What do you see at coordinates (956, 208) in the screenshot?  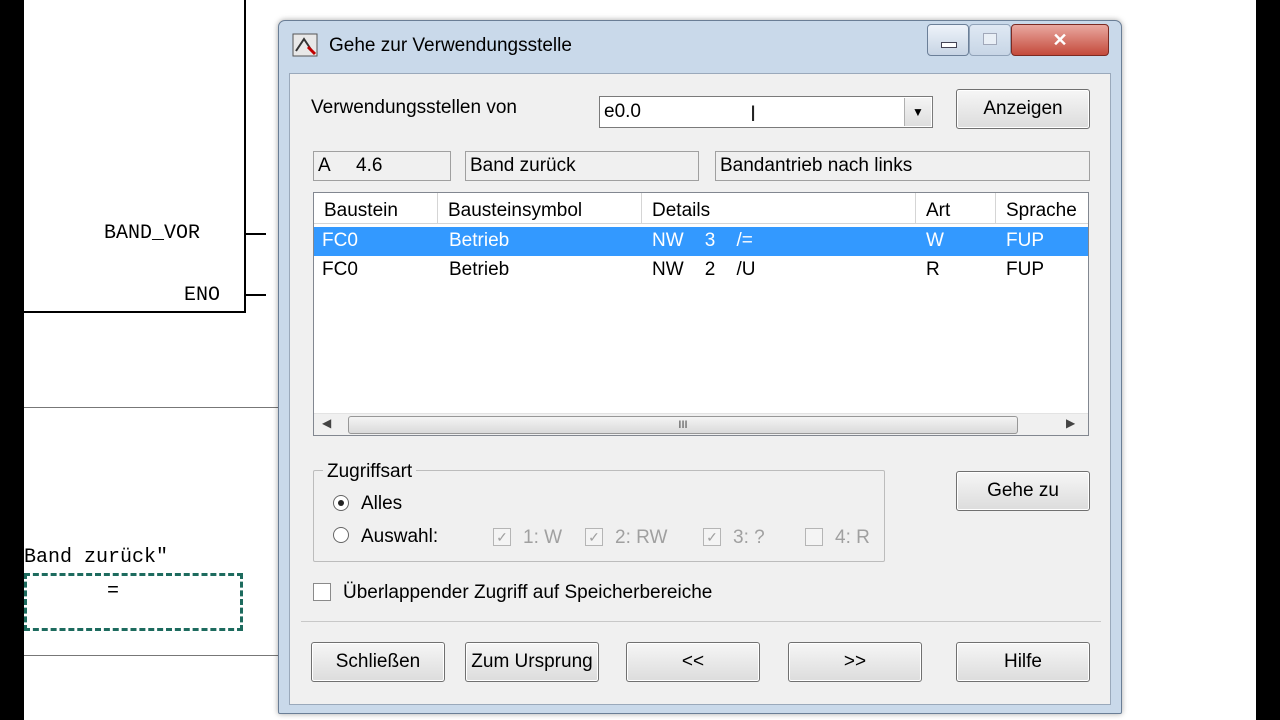 I see `column-header-type: Art` at bounding box center [956, 208].